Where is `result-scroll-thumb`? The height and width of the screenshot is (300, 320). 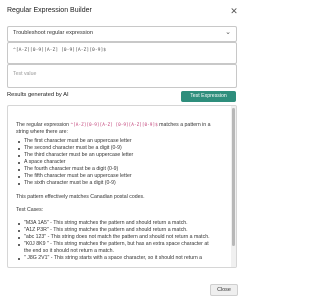 result-scroll-thumb is located at coordinates (233, 177).